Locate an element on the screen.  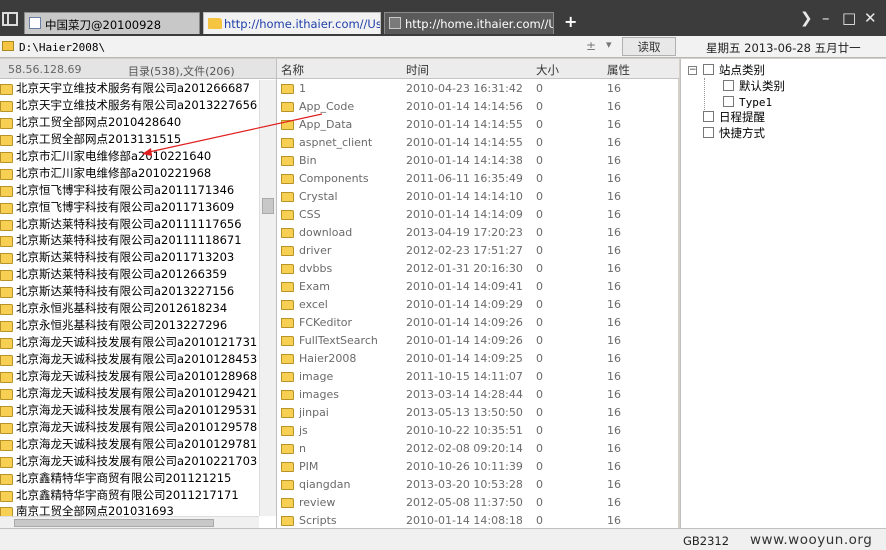
tree-item-type1: Type1 is located at coordinates (747, 102).